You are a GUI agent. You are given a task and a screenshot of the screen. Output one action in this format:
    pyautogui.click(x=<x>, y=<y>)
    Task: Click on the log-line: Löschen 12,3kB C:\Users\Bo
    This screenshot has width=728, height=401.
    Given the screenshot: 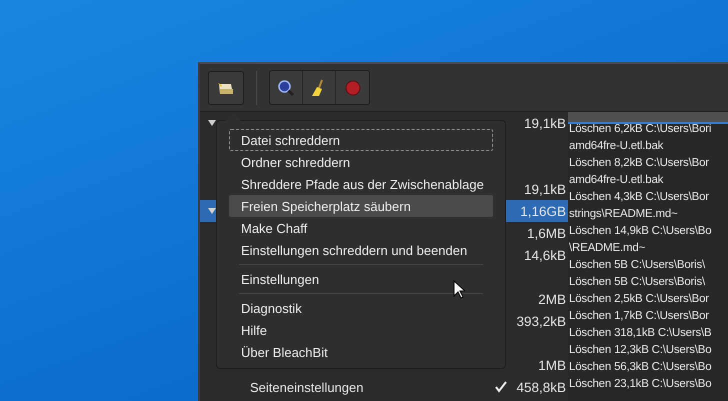 What is the action you would take?
    pyautogui.click(x=640, y=350)
    